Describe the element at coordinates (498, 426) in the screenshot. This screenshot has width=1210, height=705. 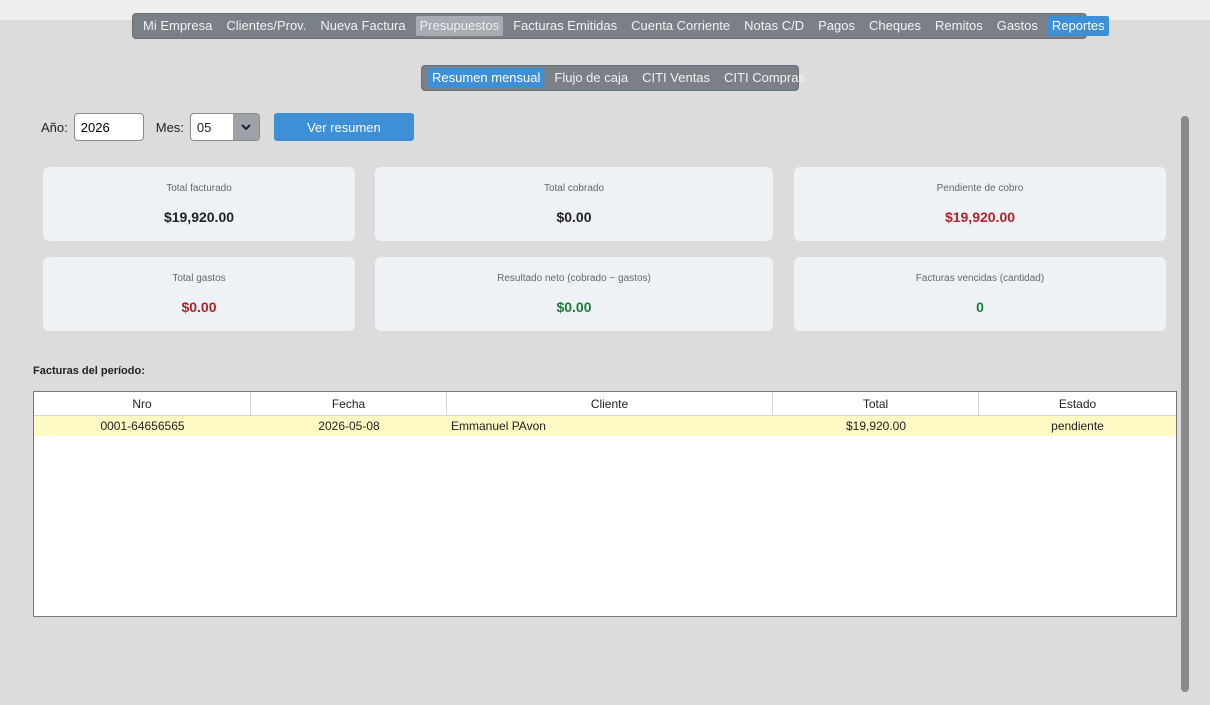
I see `cell-cliente: Emmanuel PAvon` at that location.